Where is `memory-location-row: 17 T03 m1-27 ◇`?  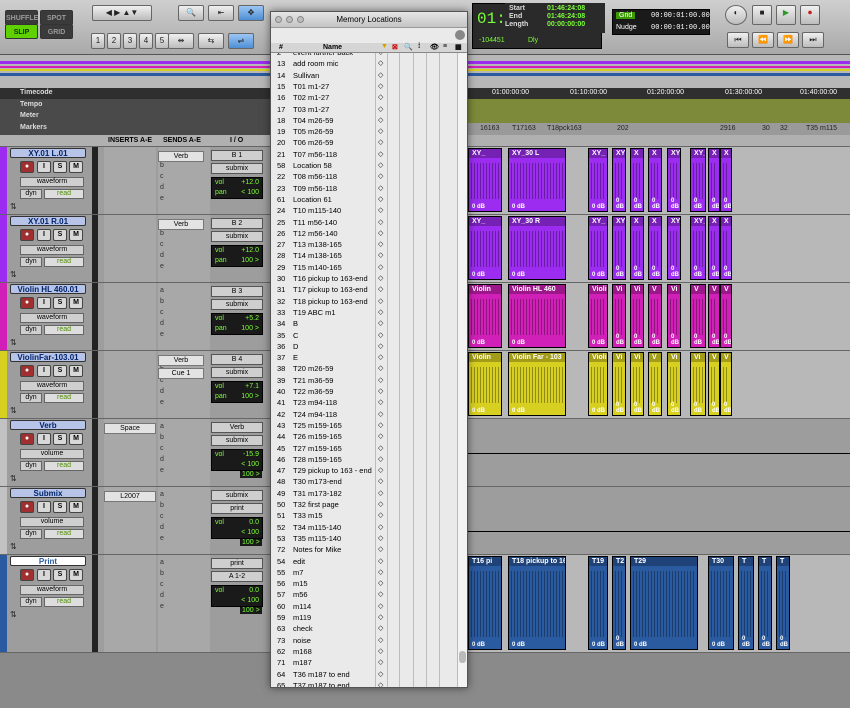
memory-location-row: 17 T03 m1-27 ◇ is located at coordinates (364, 109).